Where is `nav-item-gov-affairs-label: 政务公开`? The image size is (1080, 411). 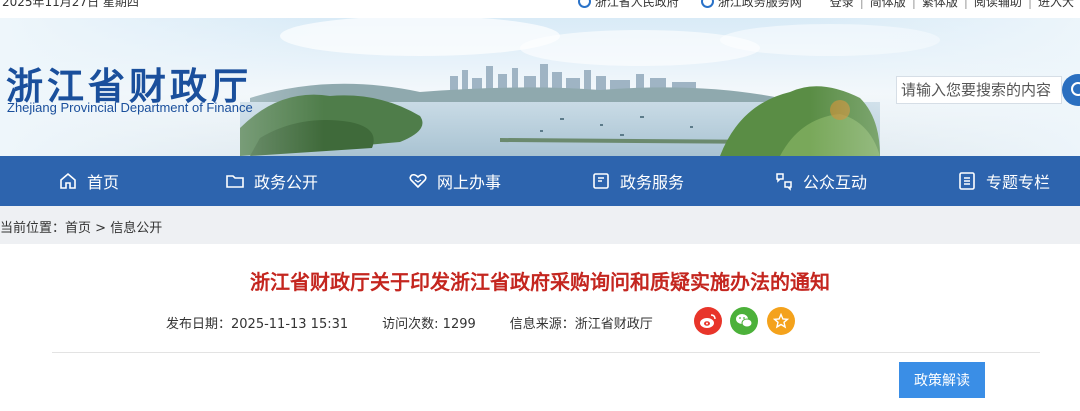
nav-item-gov-affairs-label: 政务公开 is located at coordinates (286, 182).